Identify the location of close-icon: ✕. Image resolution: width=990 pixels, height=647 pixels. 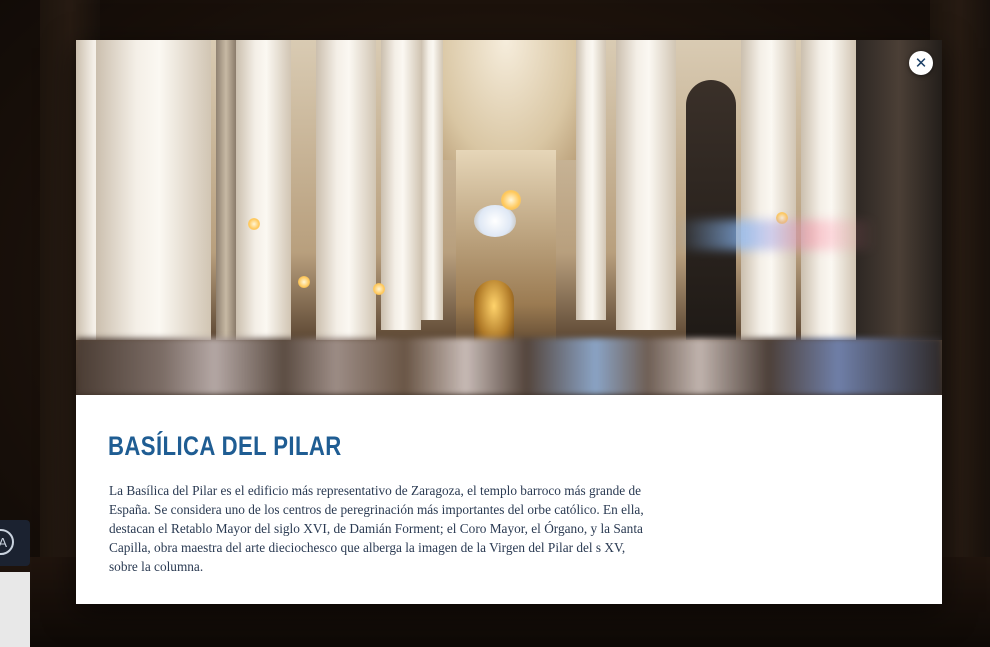
(921, 62).